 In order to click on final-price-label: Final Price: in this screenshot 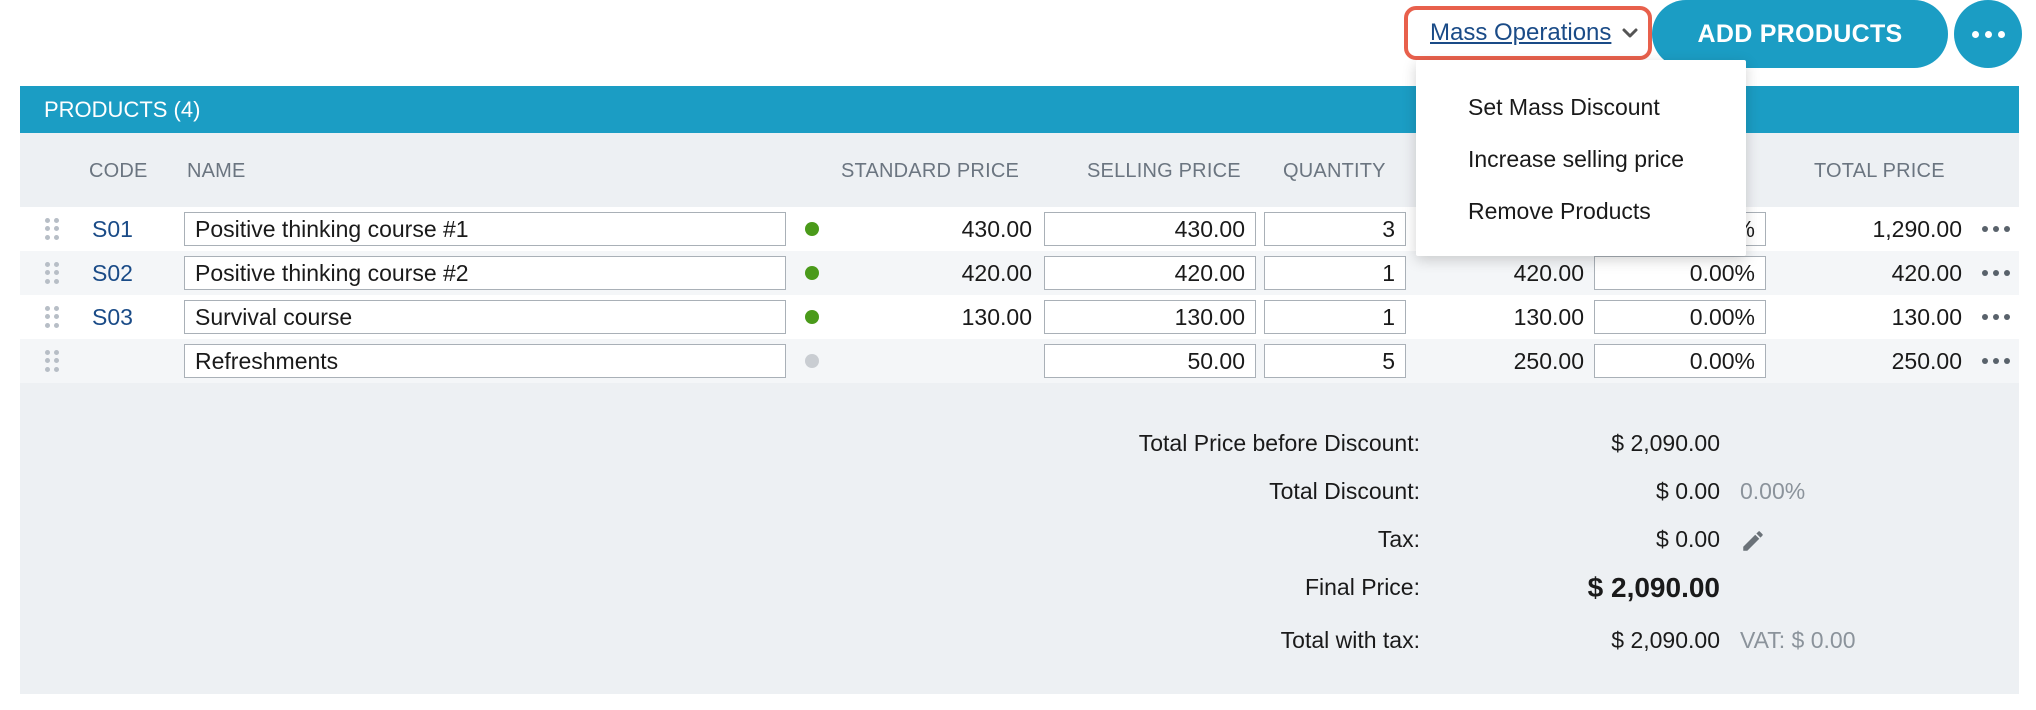, I will do `click(1362, 587)`.